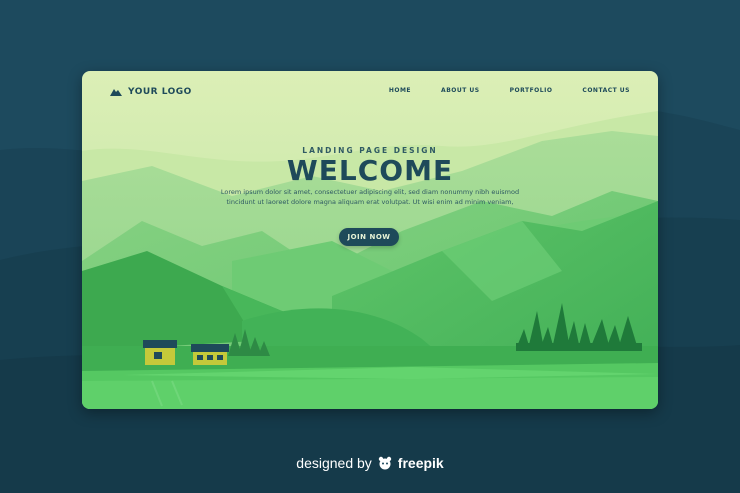 Image resolution: width=740 pixels, height=493 pixels. What do you see at coordinates (400, 90) in the screenshot?
I see `nav-home: HOME` at bounding box center [400, 90].